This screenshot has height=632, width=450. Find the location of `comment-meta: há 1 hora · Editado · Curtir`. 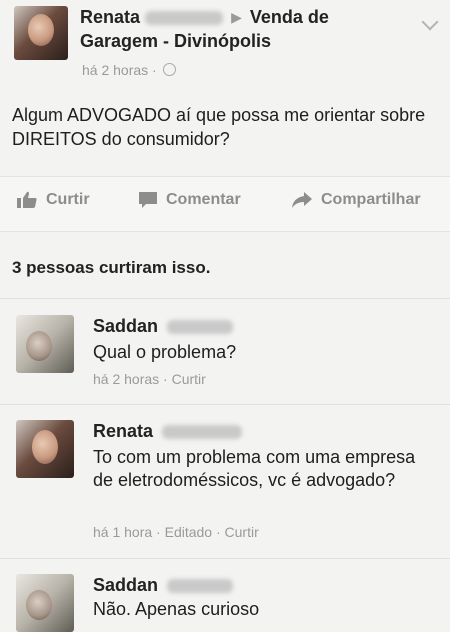

comment-meta: há 1 hora · Editado · Curtir is located at coordinates (176, 532).